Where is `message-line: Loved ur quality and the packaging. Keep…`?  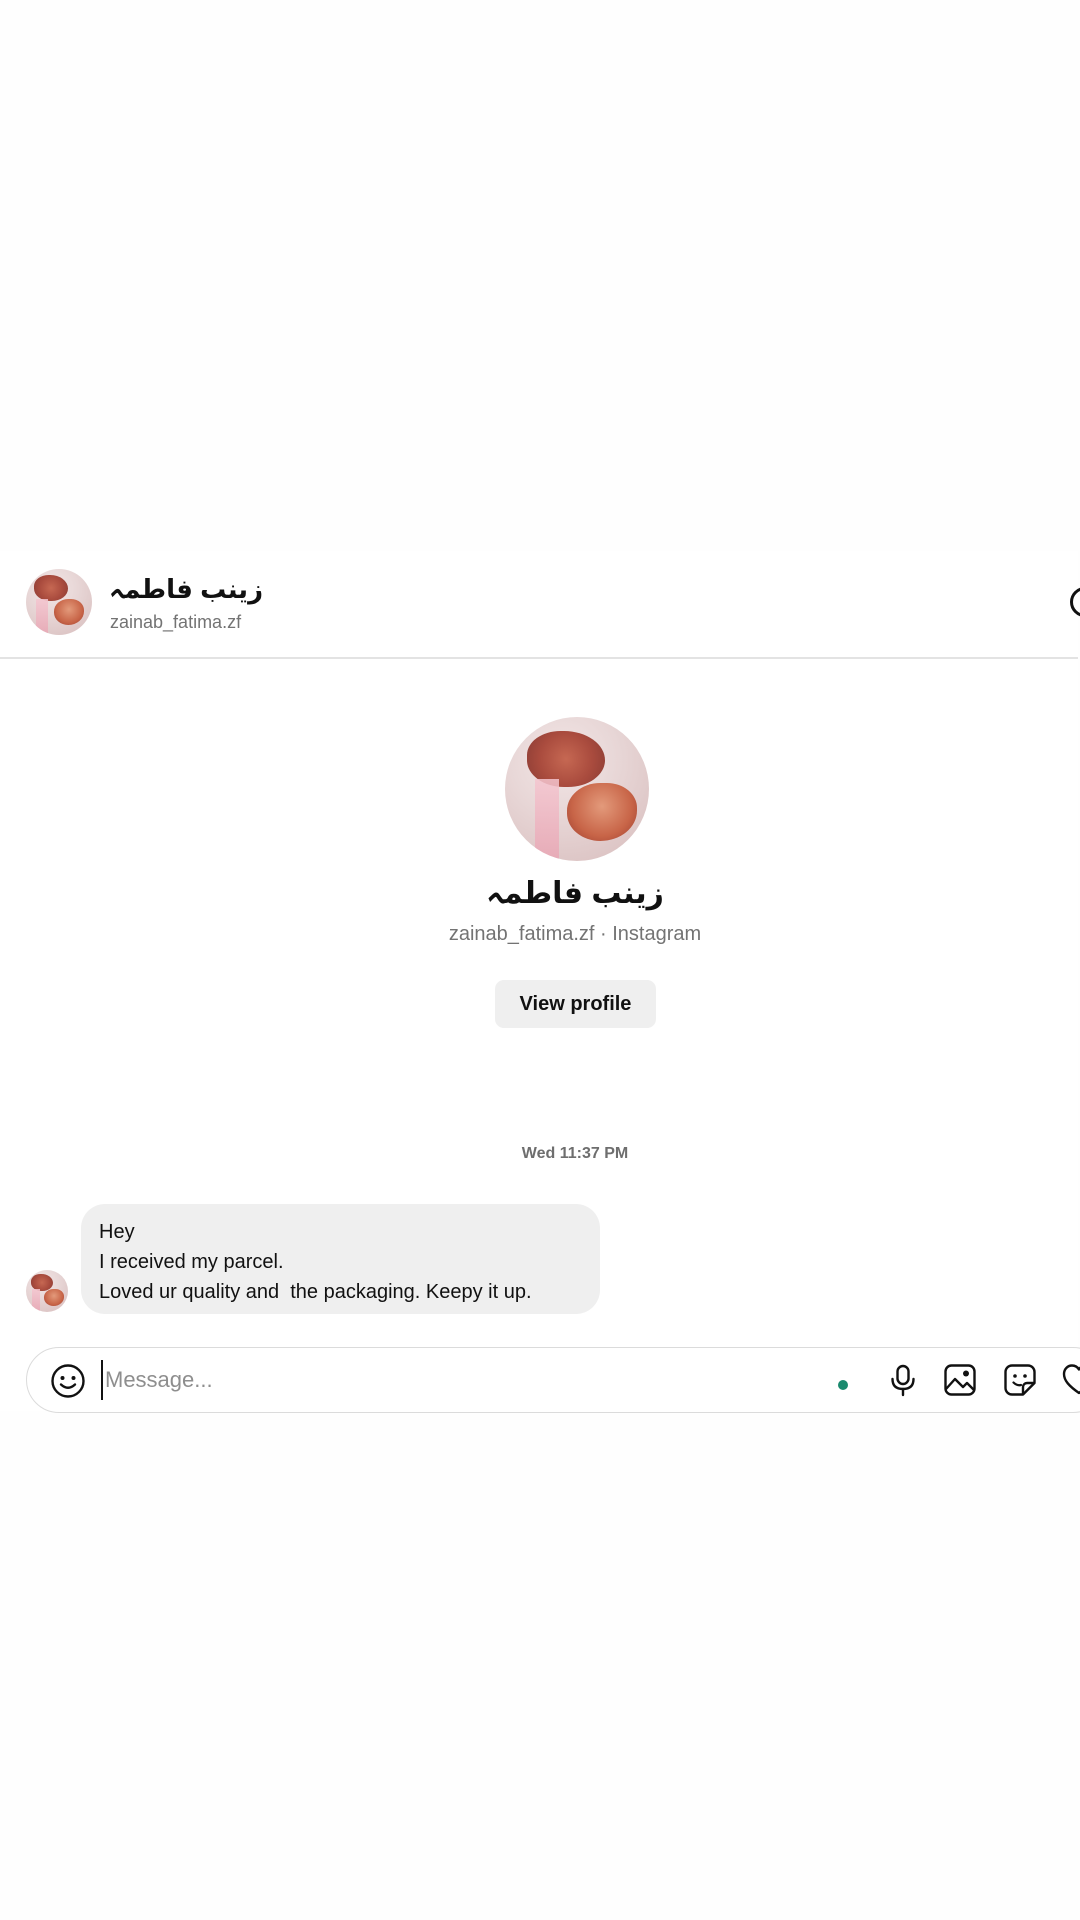 message-line: Loved ur quality and the packaging. Keep… is located at coordinates (315, 1292).